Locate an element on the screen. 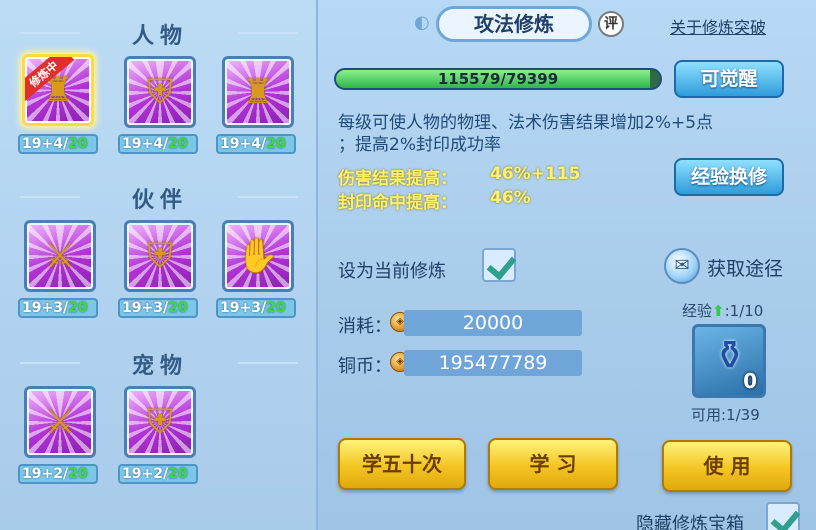 The width and height of the screenshot is (816, 530). lion-sword-icon: ⚔ is located at coordinates (60, 256).